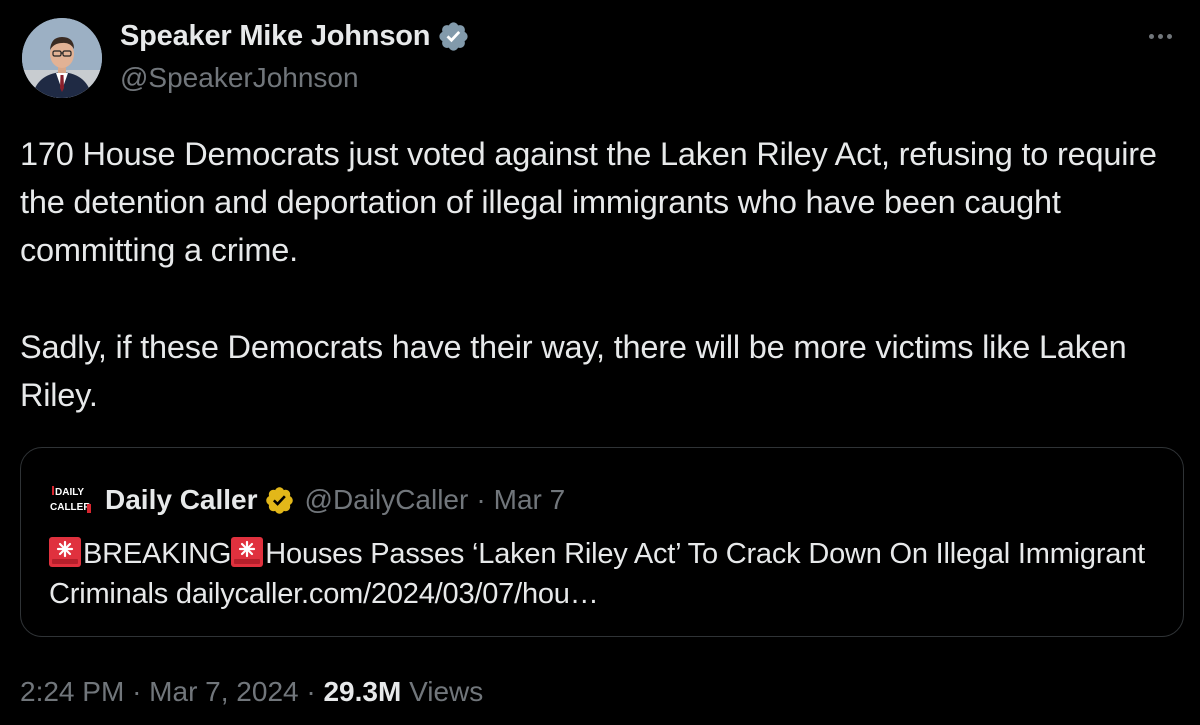  Describe the element at coordinates (70, 507) in the screenshot. I see `svg-text: CALLER` at that location.